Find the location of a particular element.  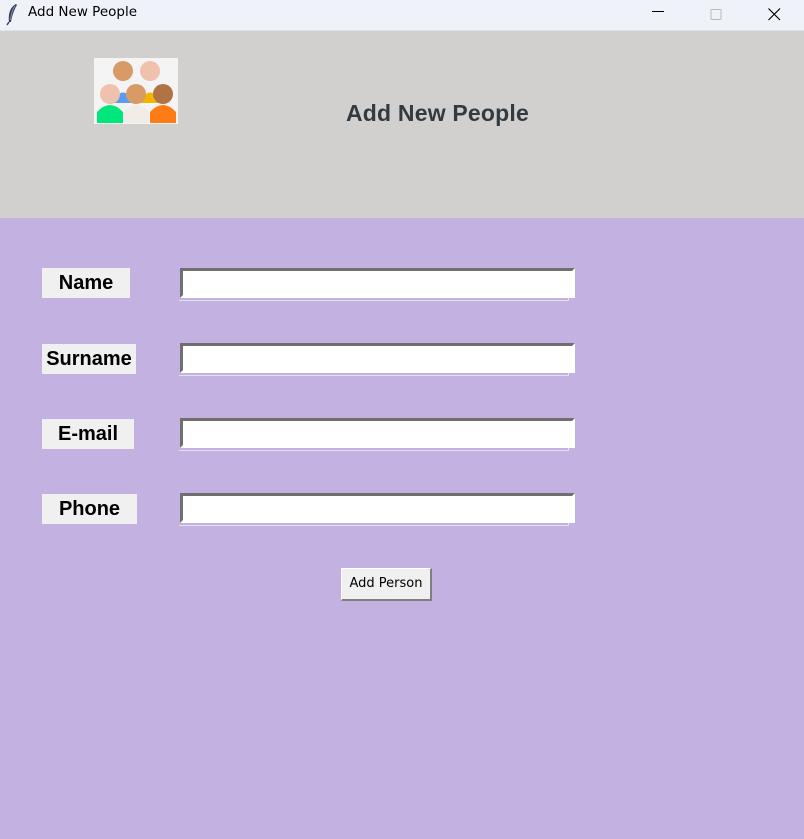

page-title: Add New People is located at coordinates (437, 113).